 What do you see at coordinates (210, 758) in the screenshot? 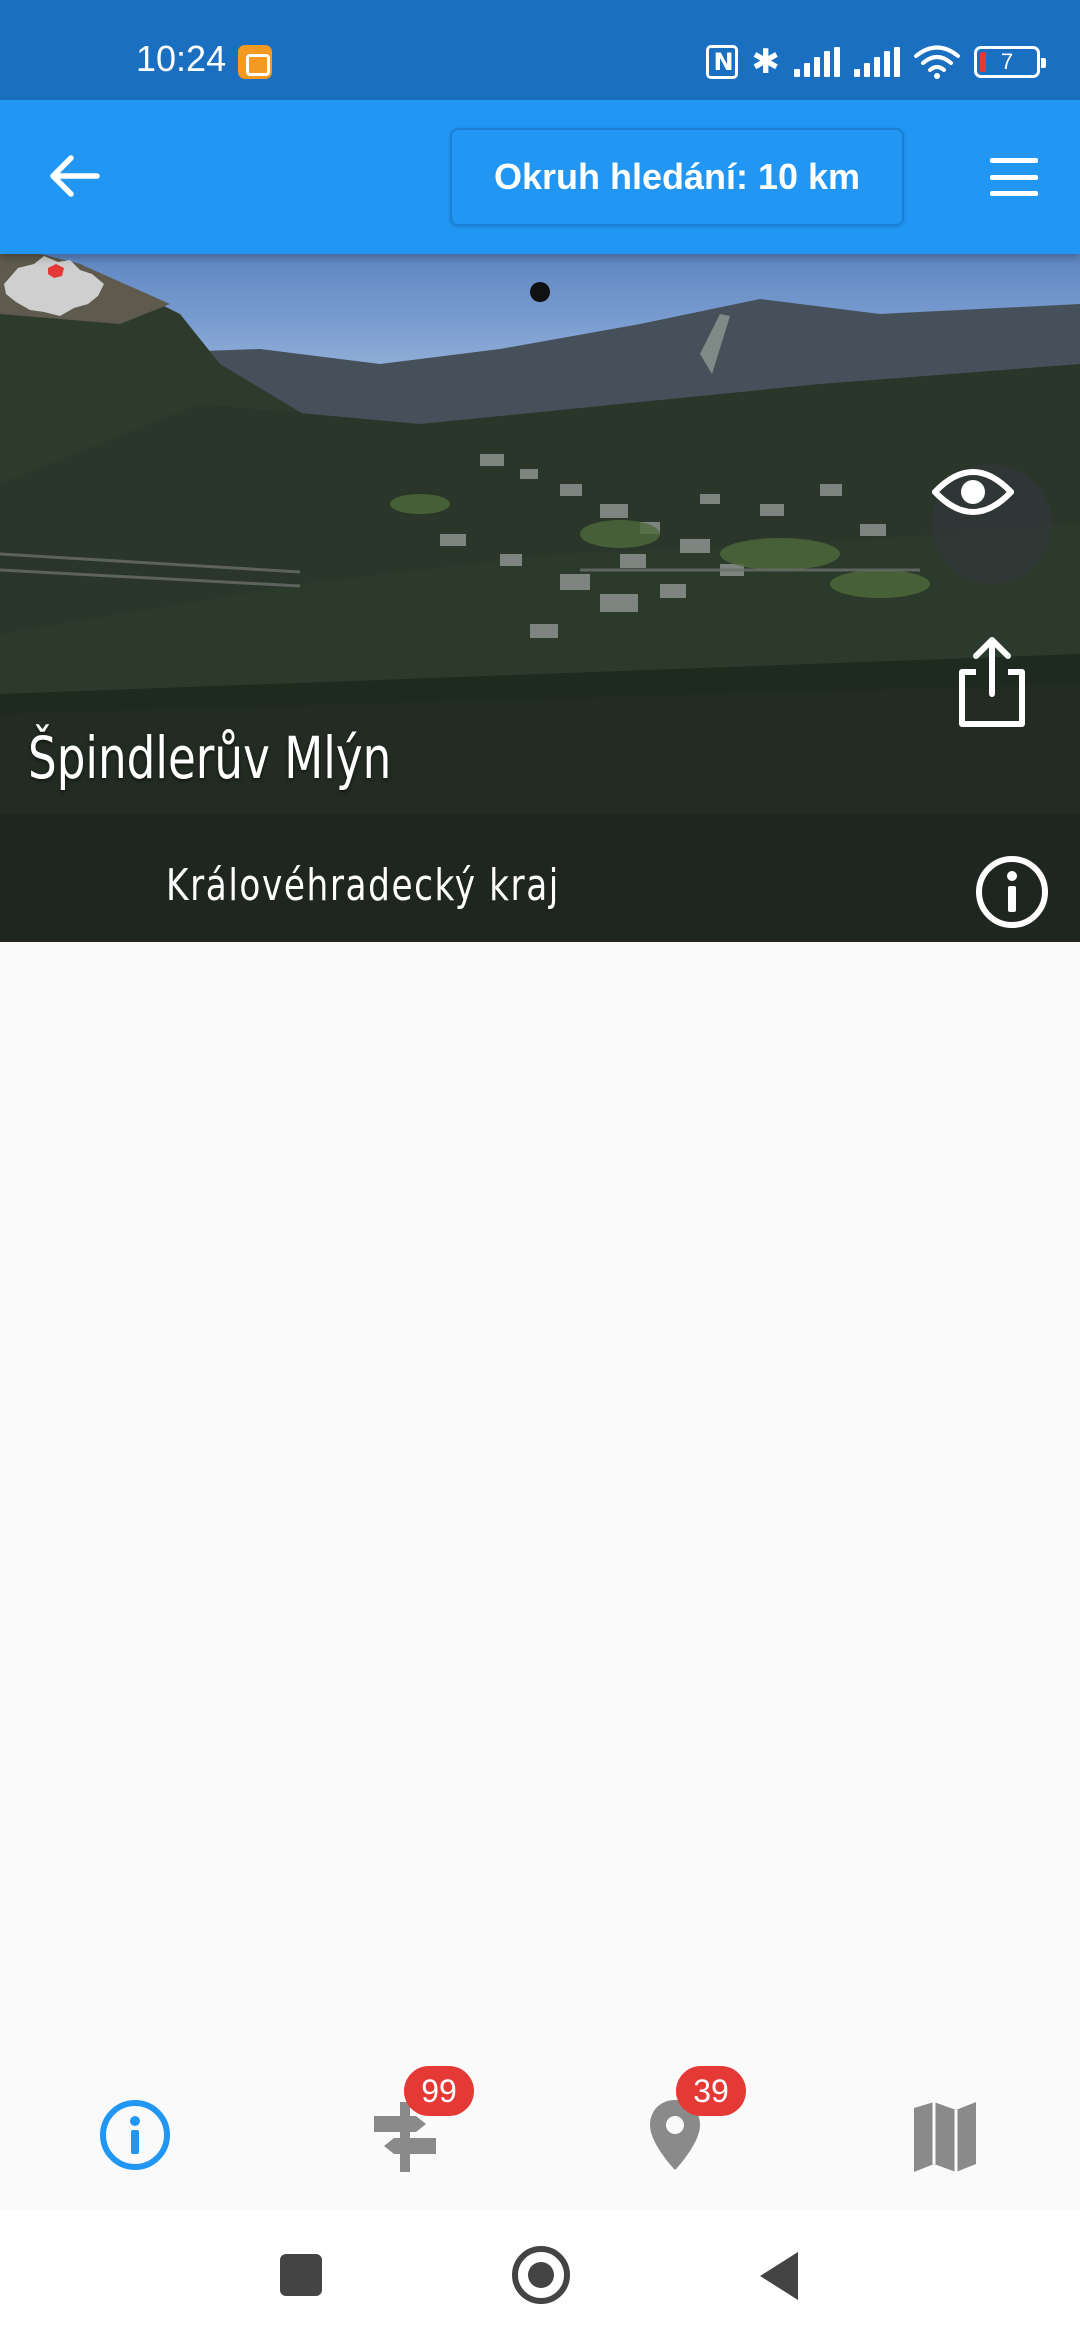
I see `place-title: Špindlerův Mlýn` at bounding box center [210, 758].